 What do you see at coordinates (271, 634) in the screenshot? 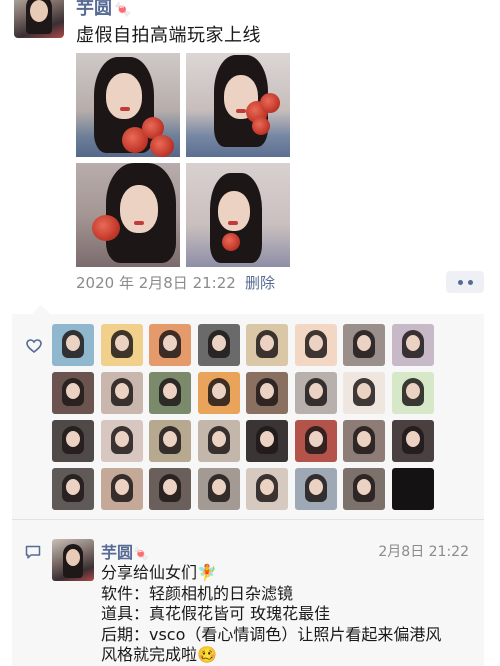
I see `comment-line: 后期：vsco（看心情调色）让照片看起来偏港风` at bounding box center [271, 634].